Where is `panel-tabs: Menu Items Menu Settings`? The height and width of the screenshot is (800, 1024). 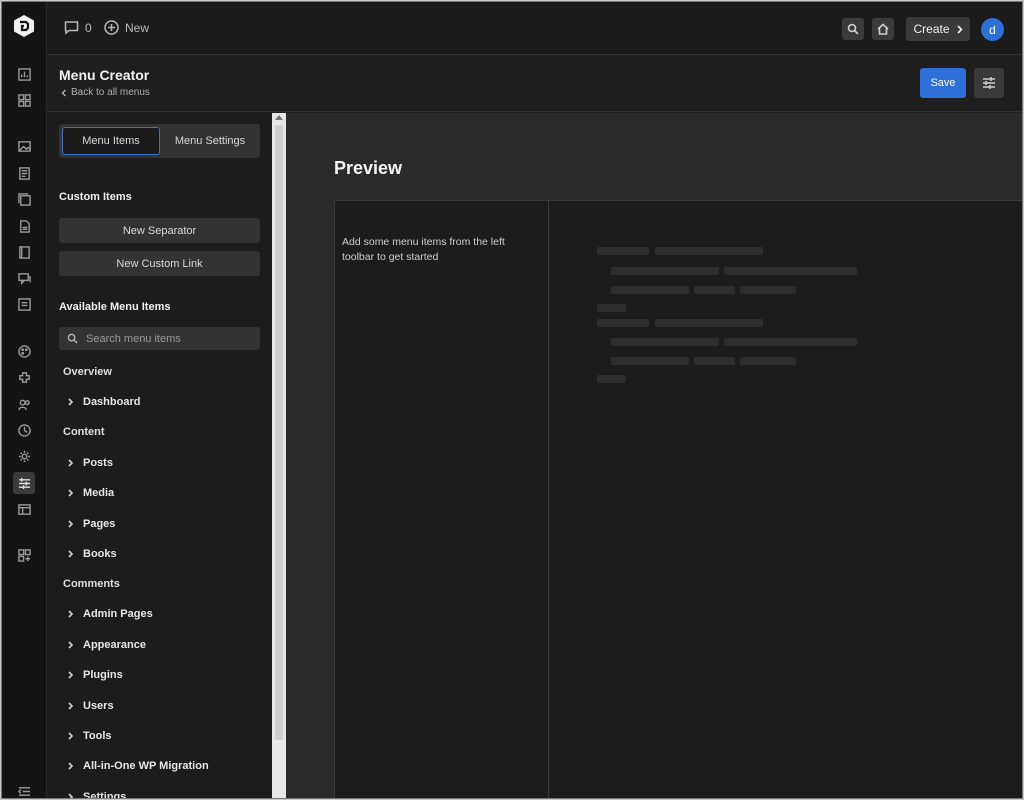 panel-tabs: Menu Items Menu Settings is located at coordinates (159, 141).